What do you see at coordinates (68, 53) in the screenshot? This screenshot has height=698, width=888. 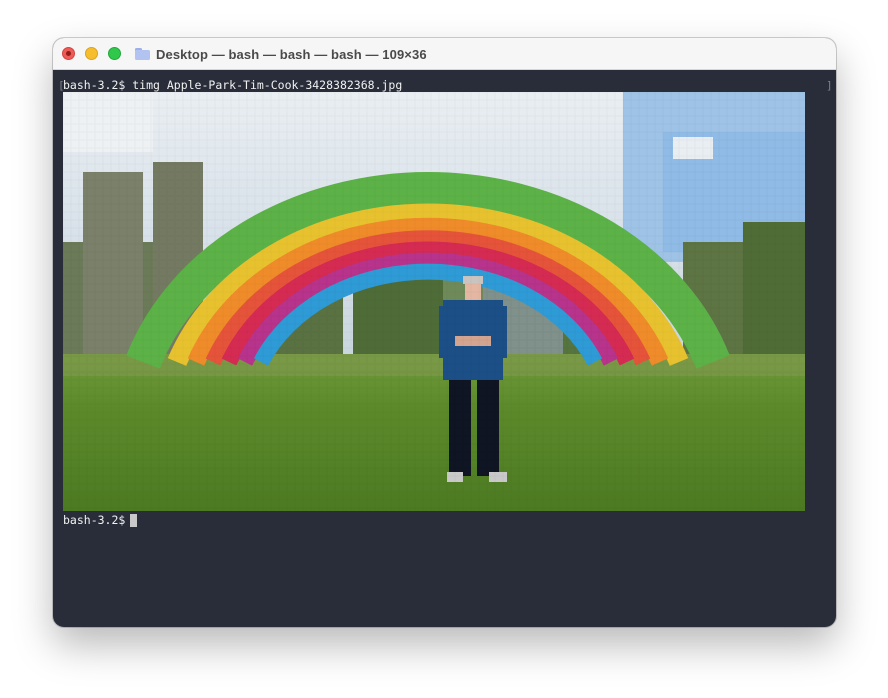 I see `close-button` at bounding box center [68, 53].